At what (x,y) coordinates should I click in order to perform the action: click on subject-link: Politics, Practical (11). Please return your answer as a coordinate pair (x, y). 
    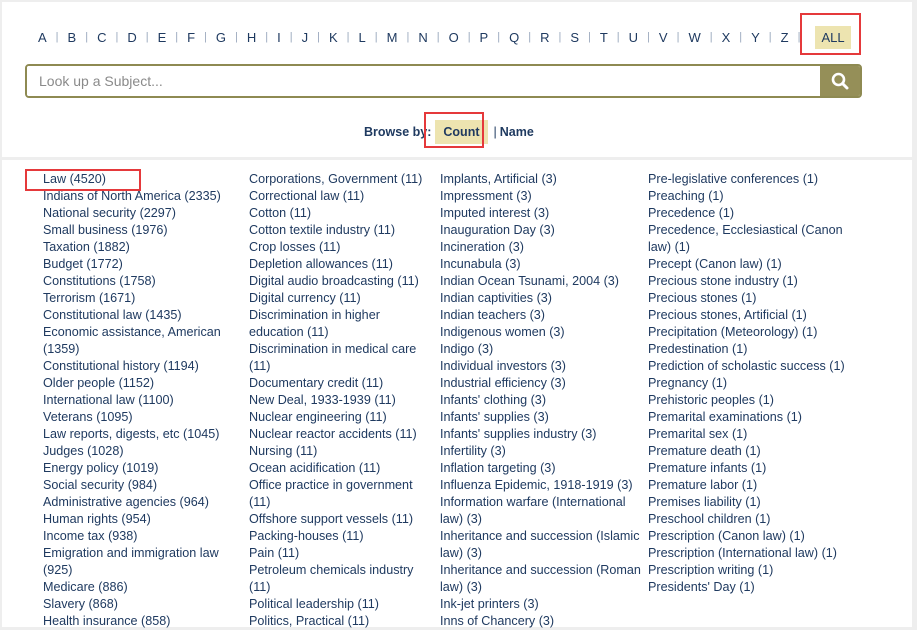
    Looking at the image, I should click on (343, 621).